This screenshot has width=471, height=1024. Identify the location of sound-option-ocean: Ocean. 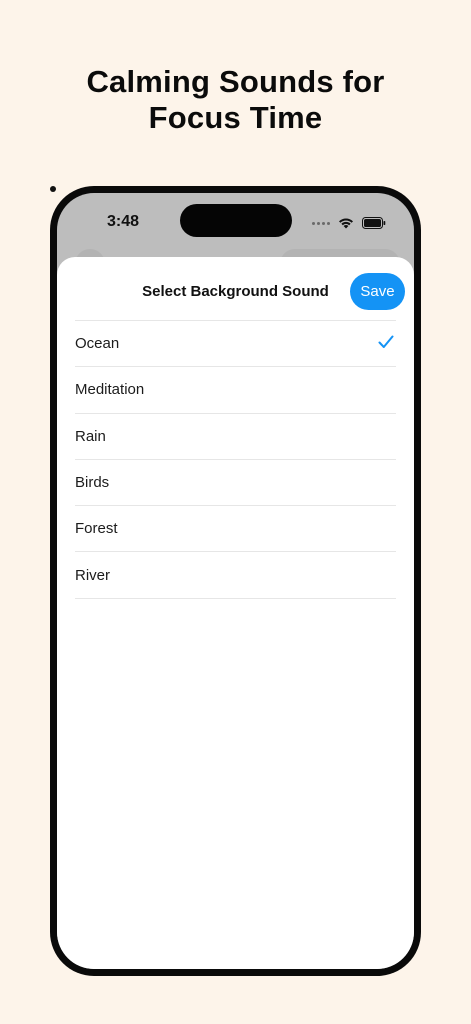
(235, 344).